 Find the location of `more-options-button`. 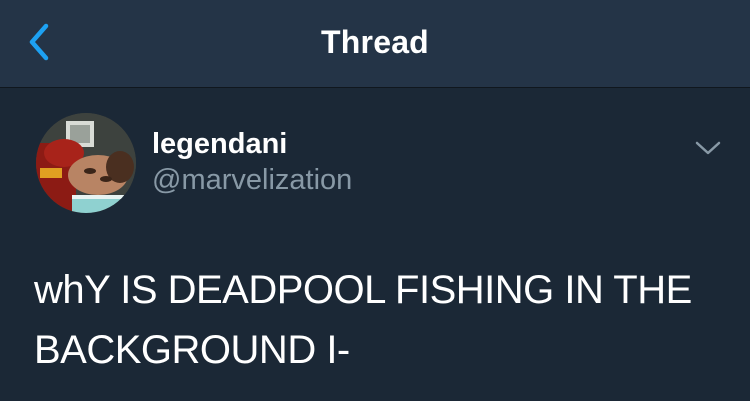

more-options-button is located at coordinates (708, 148).